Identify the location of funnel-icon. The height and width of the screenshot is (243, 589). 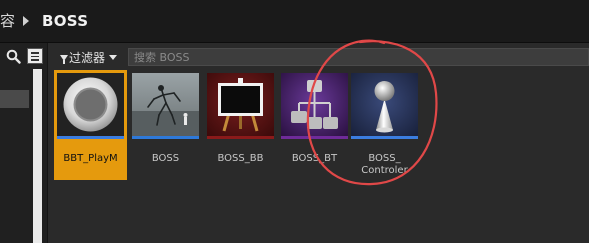
(64, 59).